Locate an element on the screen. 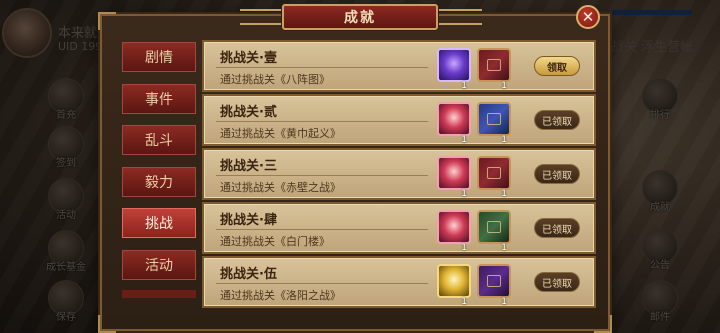 The width and height of the screenshot is (720, 333). close-icon: ✕ is located at coordinates (588, 16).